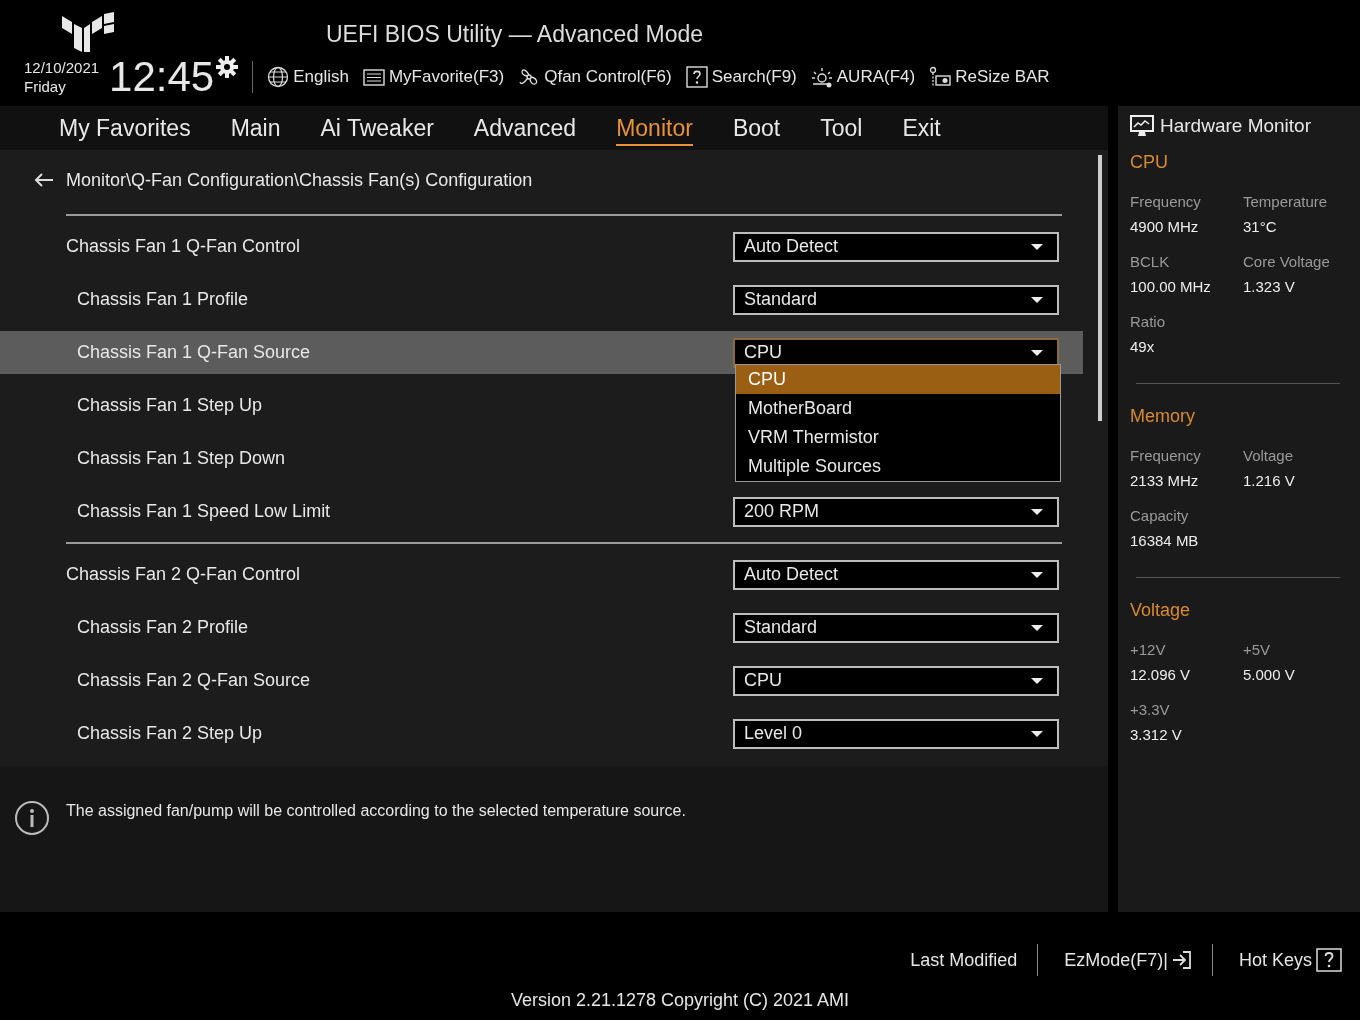 This screenshot has width=1360, height=1020. What do you see at coordinates (1163, 416) in the screenshot?
I see `section-title: Memory` at bounding box center [1163, 416].